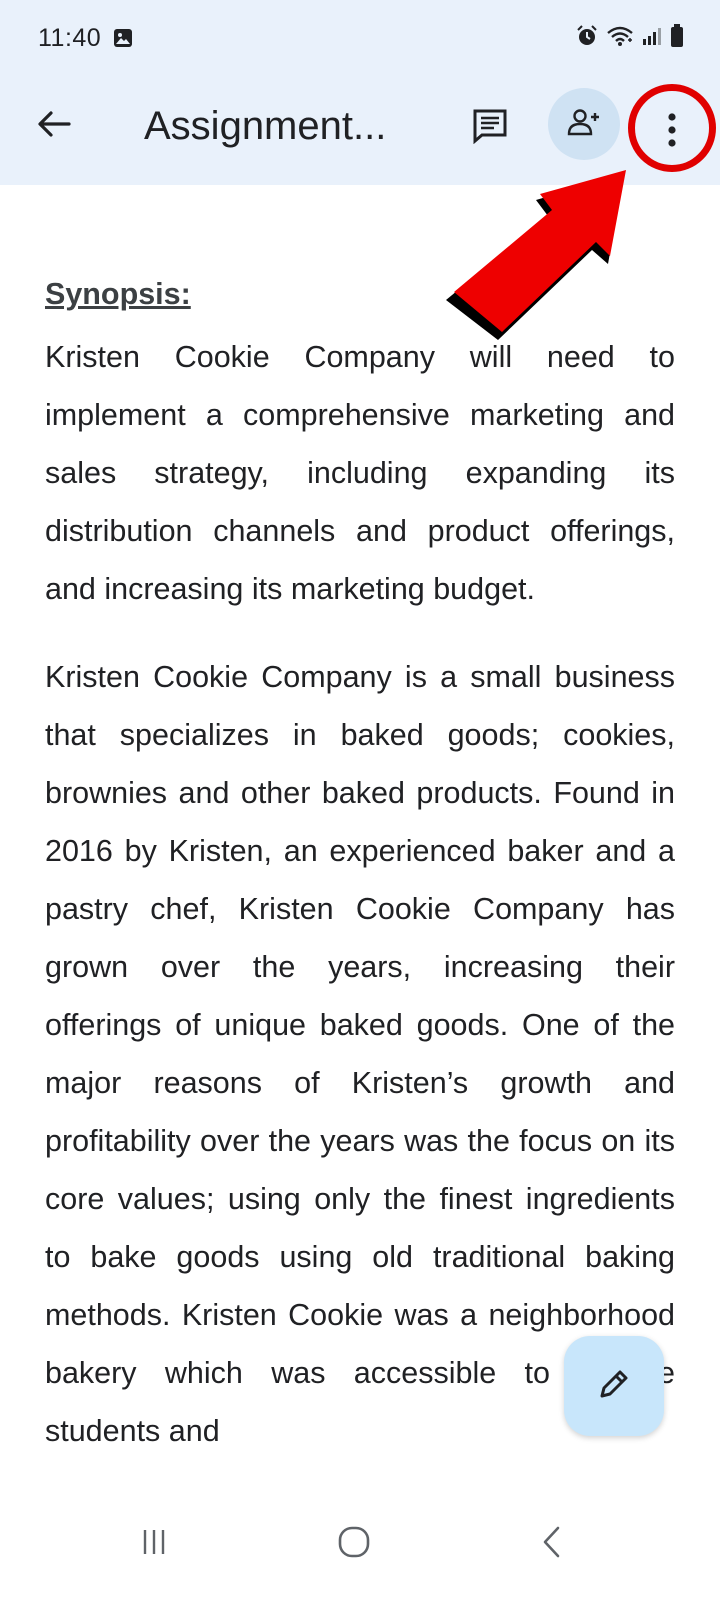 This screenshot has width=720, height=1600. I want to click on status-time: 11:40, so click(70, 38).